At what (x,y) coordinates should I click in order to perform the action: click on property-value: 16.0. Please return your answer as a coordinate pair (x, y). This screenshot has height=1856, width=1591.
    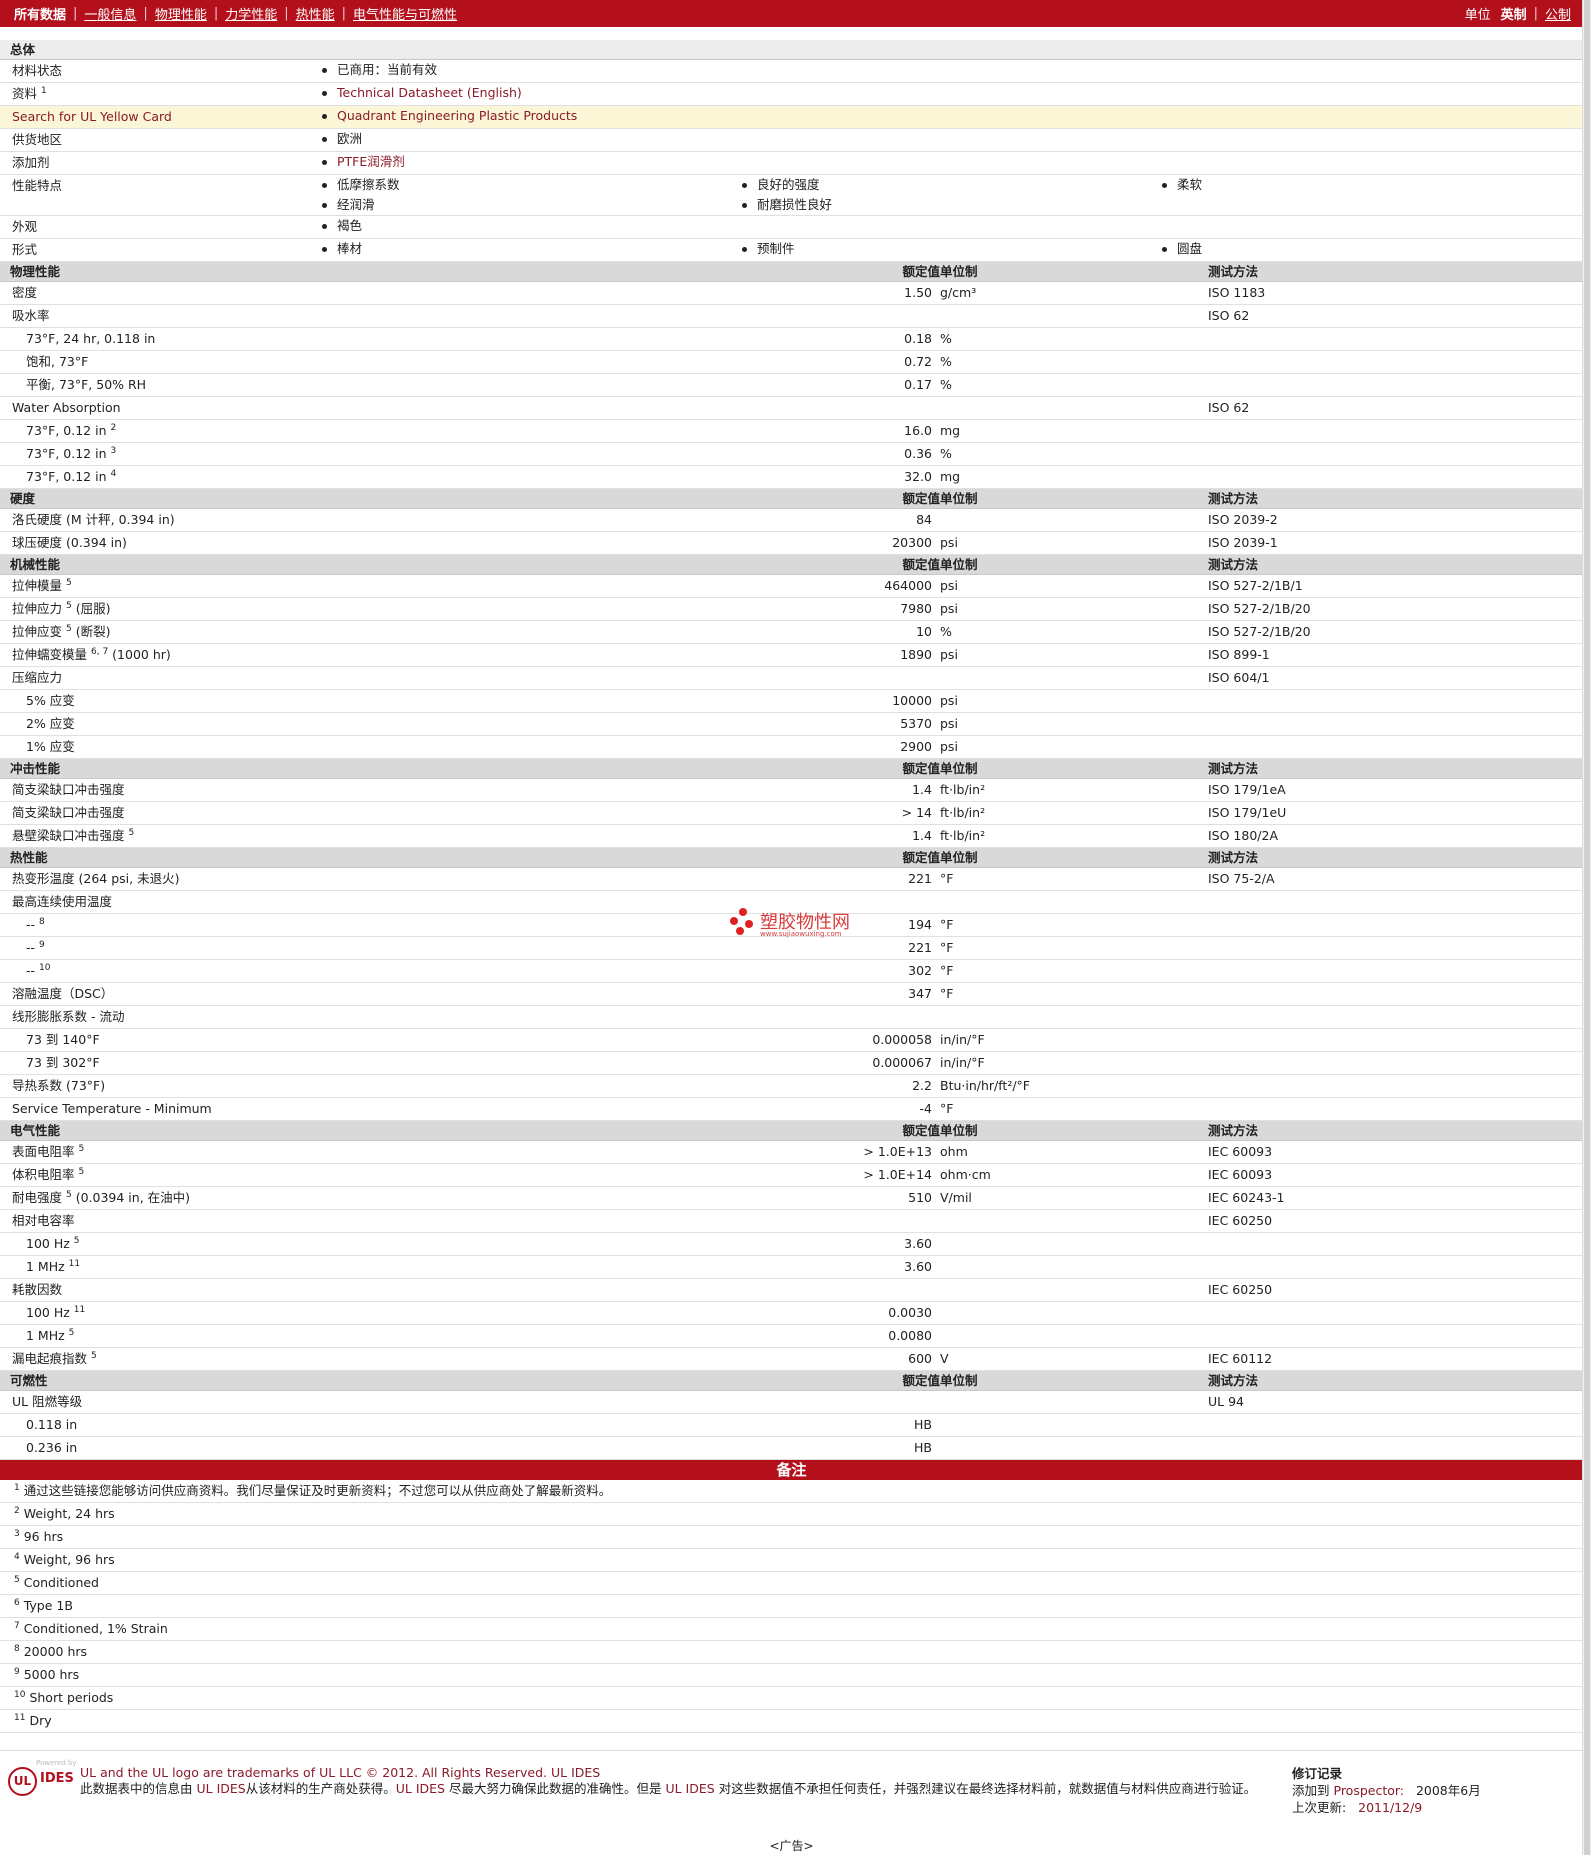
    Looking at the image, I should click on (918, 430).